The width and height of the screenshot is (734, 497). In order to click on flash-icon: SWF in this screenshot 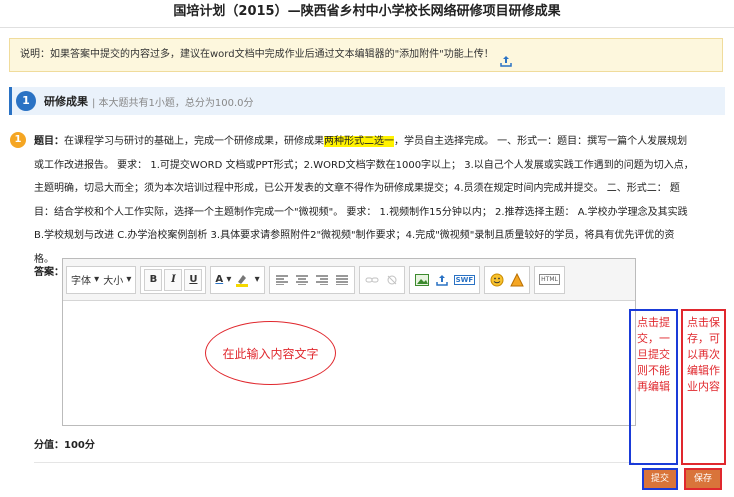, I will do `click(465, 280)`.